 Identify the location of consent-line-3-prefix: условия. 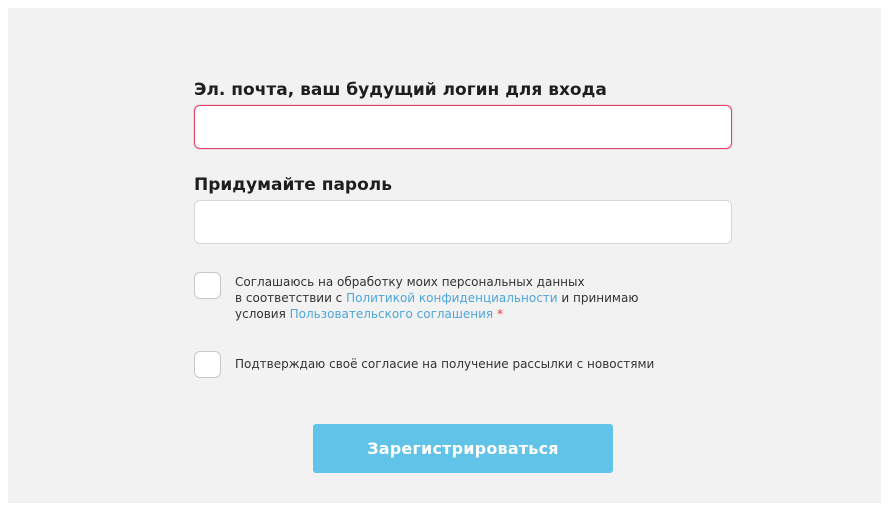
(262, 314).